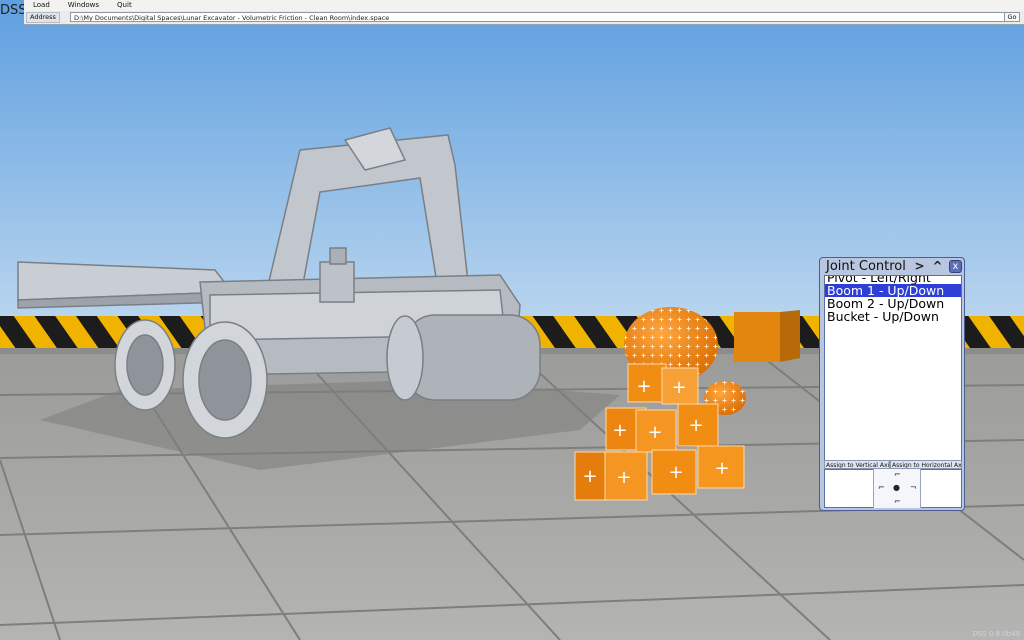 Image resolution: width=1024 pixels, height=640 pixels. I want to click on go-button: Go, so click(1012, 17).